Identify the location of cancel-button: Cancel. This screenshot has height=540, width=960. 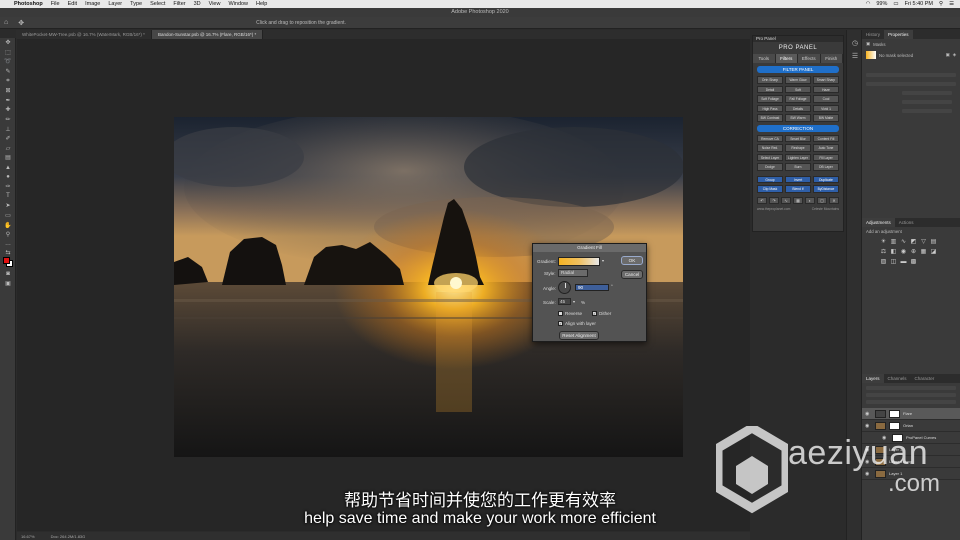
(632, 274).